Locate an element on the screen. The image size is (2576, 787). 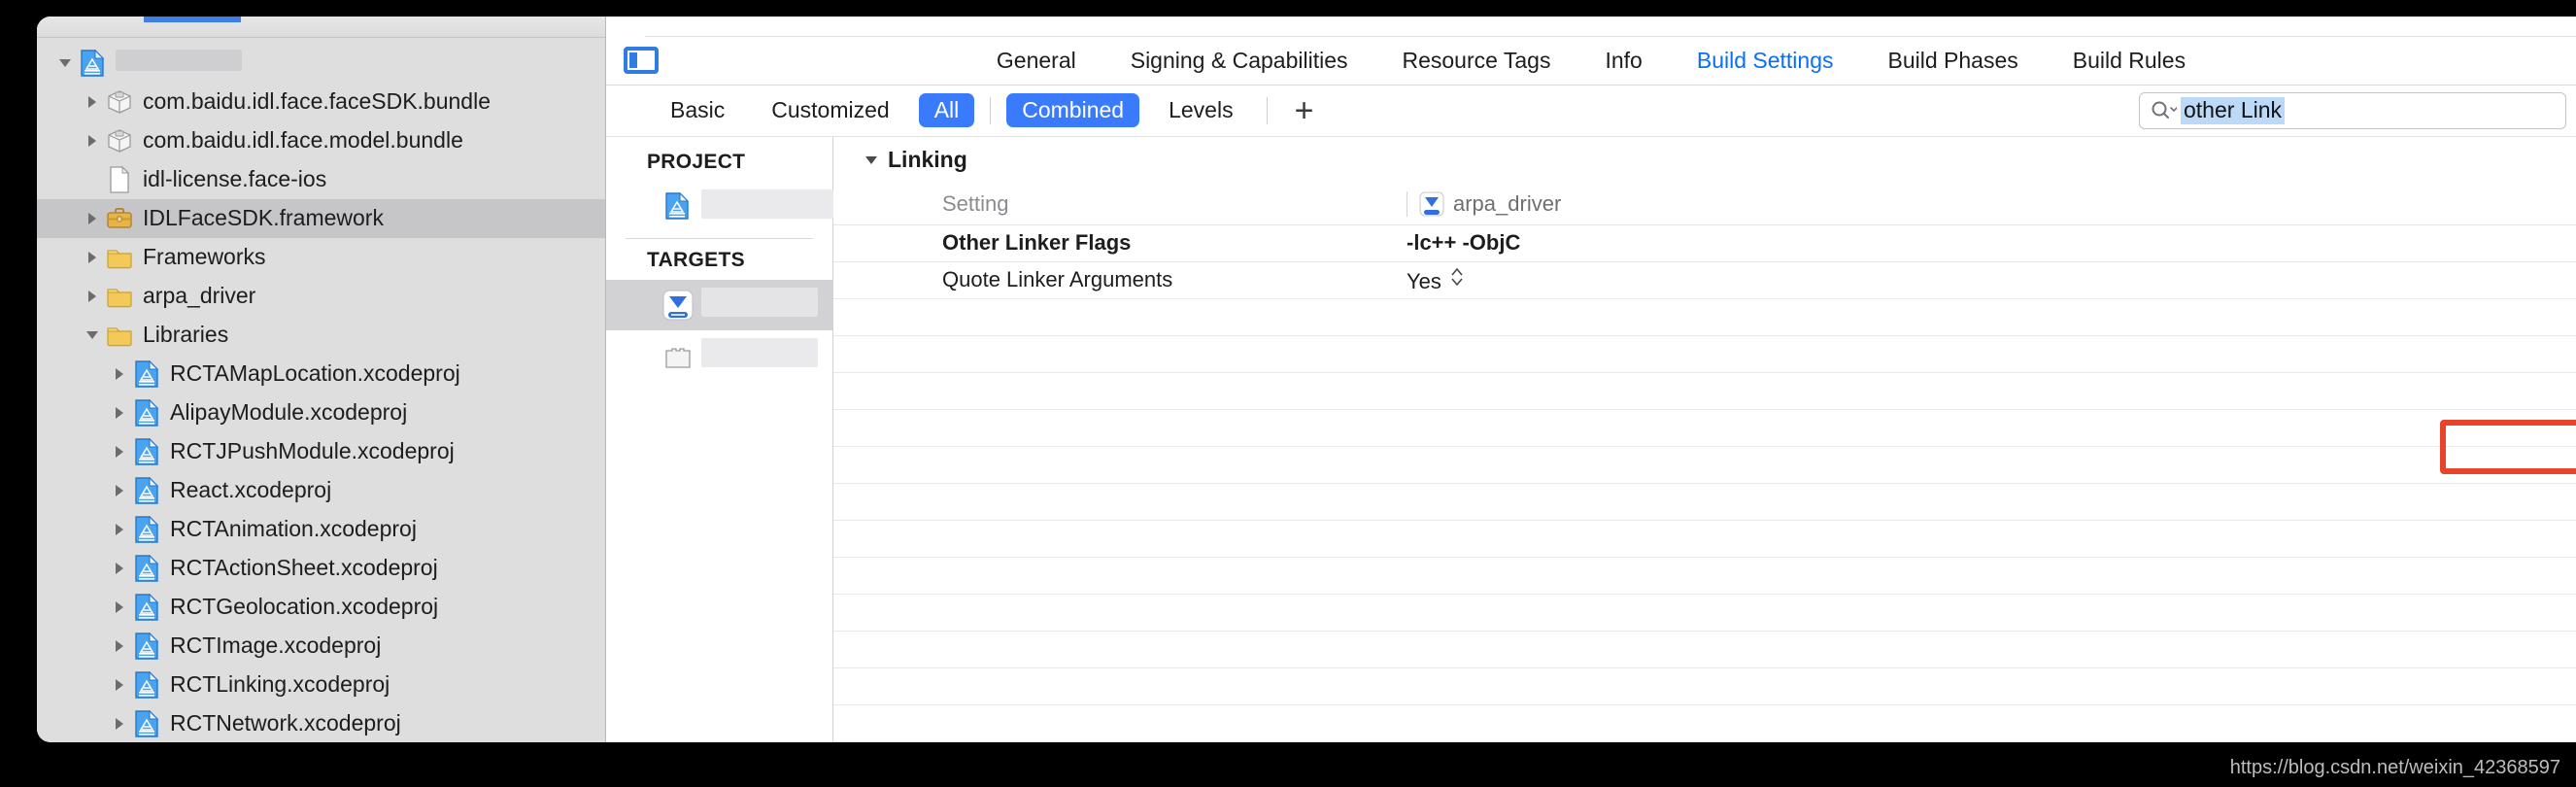
navigator-item: com.baidu.idl.face.faceSDK.bundle is located at coordinates (321, 102).